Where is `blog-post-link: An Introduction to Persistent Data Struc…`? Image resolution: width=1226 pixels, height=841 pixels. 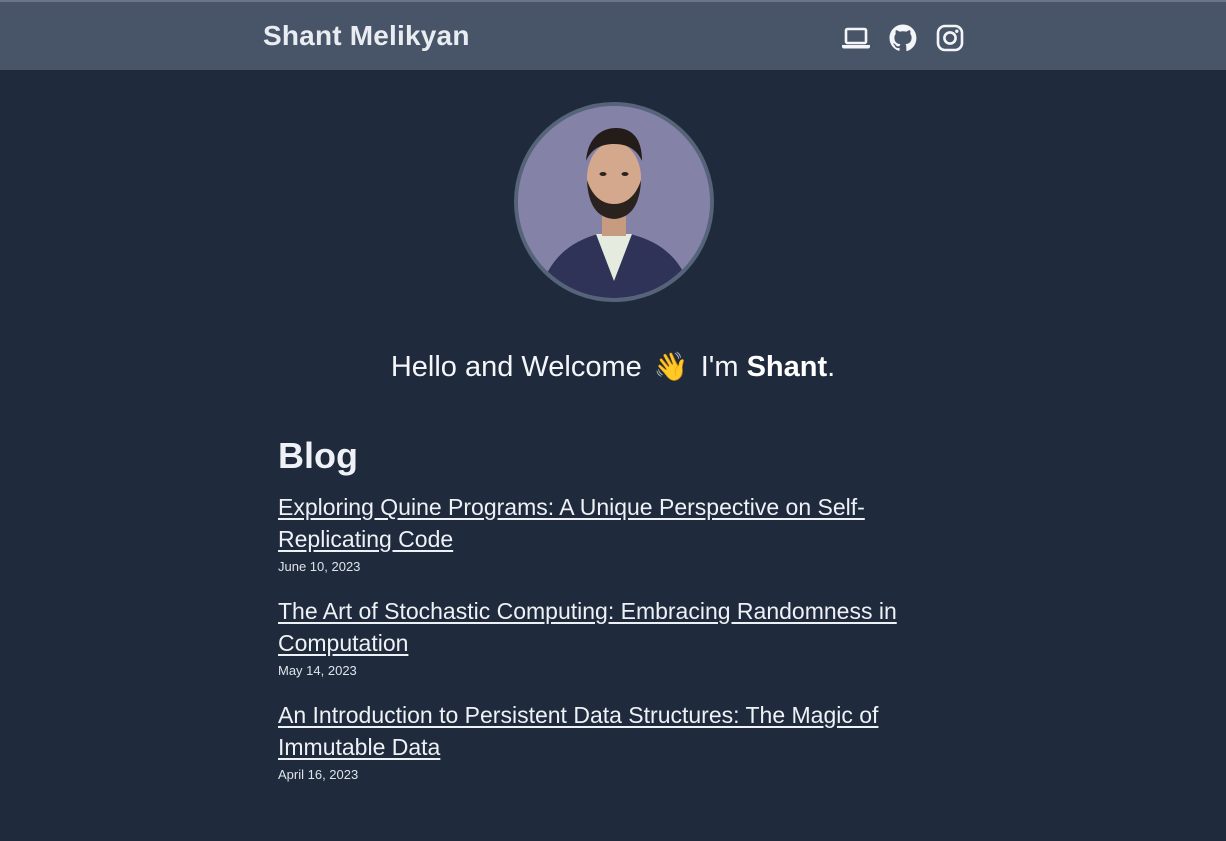
blog-post-link: An Introduction to Persistent Data Struc… is located at coordinates (598, 731).